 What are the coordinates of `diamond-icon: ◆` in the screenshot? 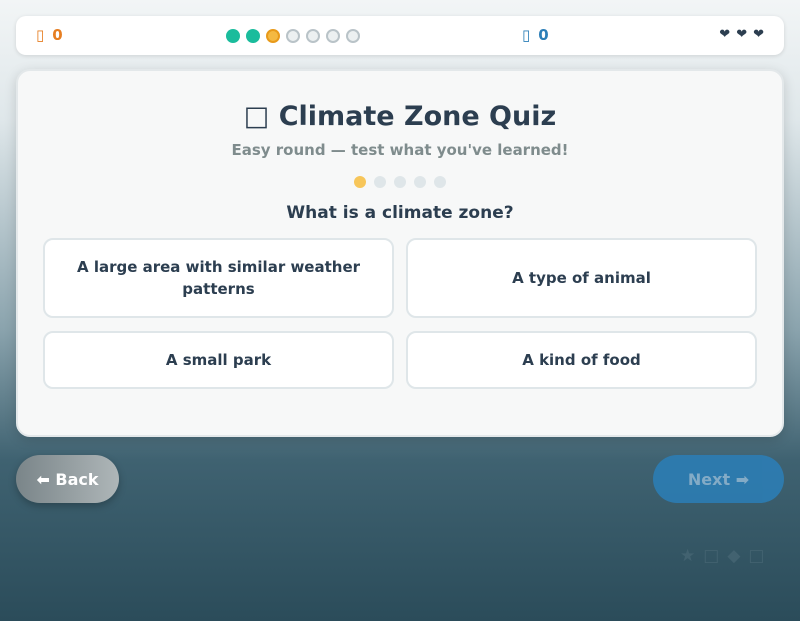 It's located at (734, 556).